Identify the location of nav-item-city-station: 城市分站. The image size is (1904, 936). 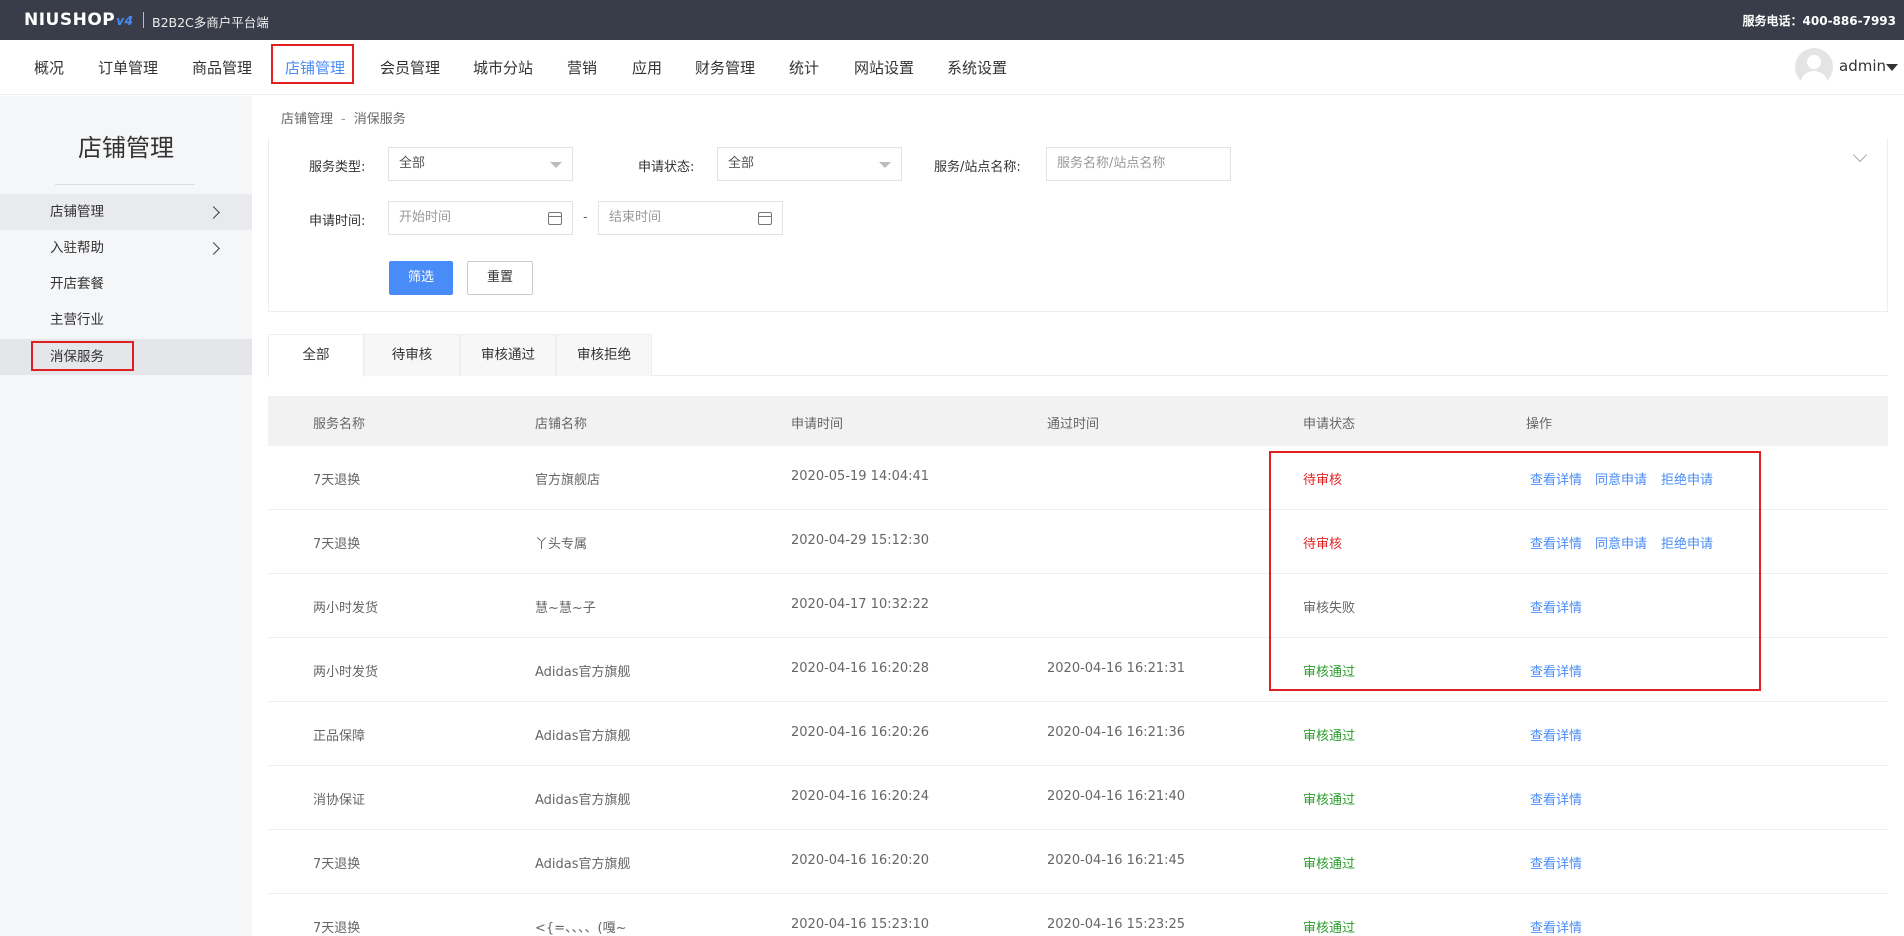
(503, 67).